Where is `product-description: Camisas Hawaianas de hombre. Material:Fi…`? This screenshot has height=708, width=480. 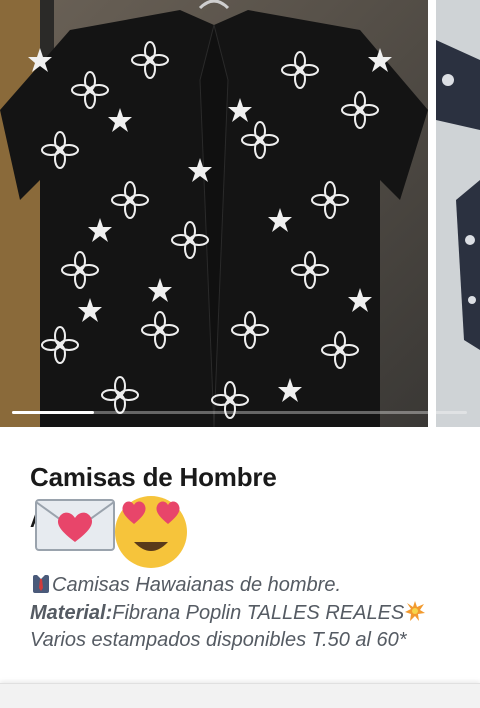
product-description: Camisas Hawaianas de hombre. Material:Fi… is located at coordinates (240, 612).